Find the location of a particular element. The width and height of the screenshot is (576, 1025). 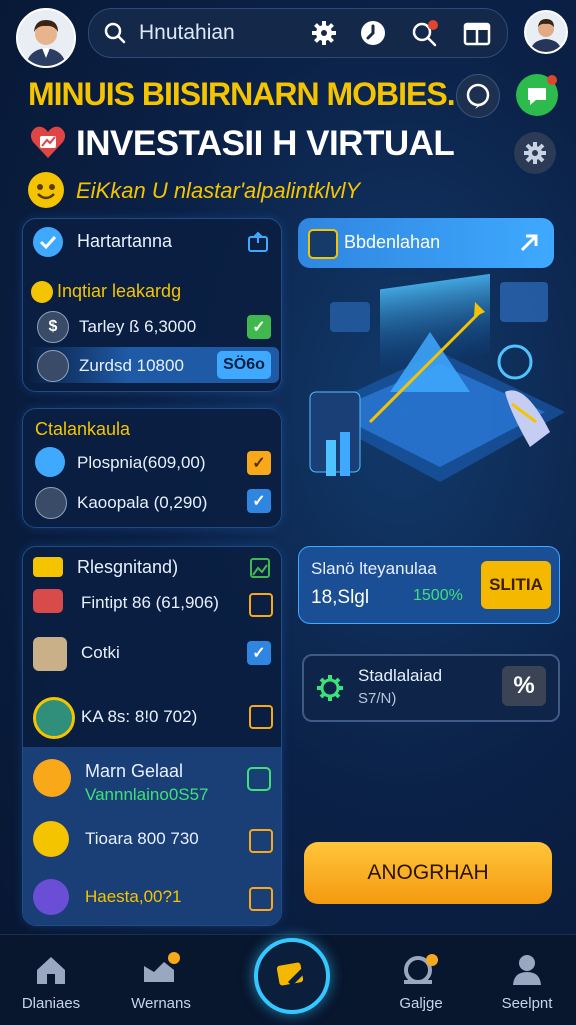

panel-title: Rlesgnitand) is located at coordinates (128, 567).